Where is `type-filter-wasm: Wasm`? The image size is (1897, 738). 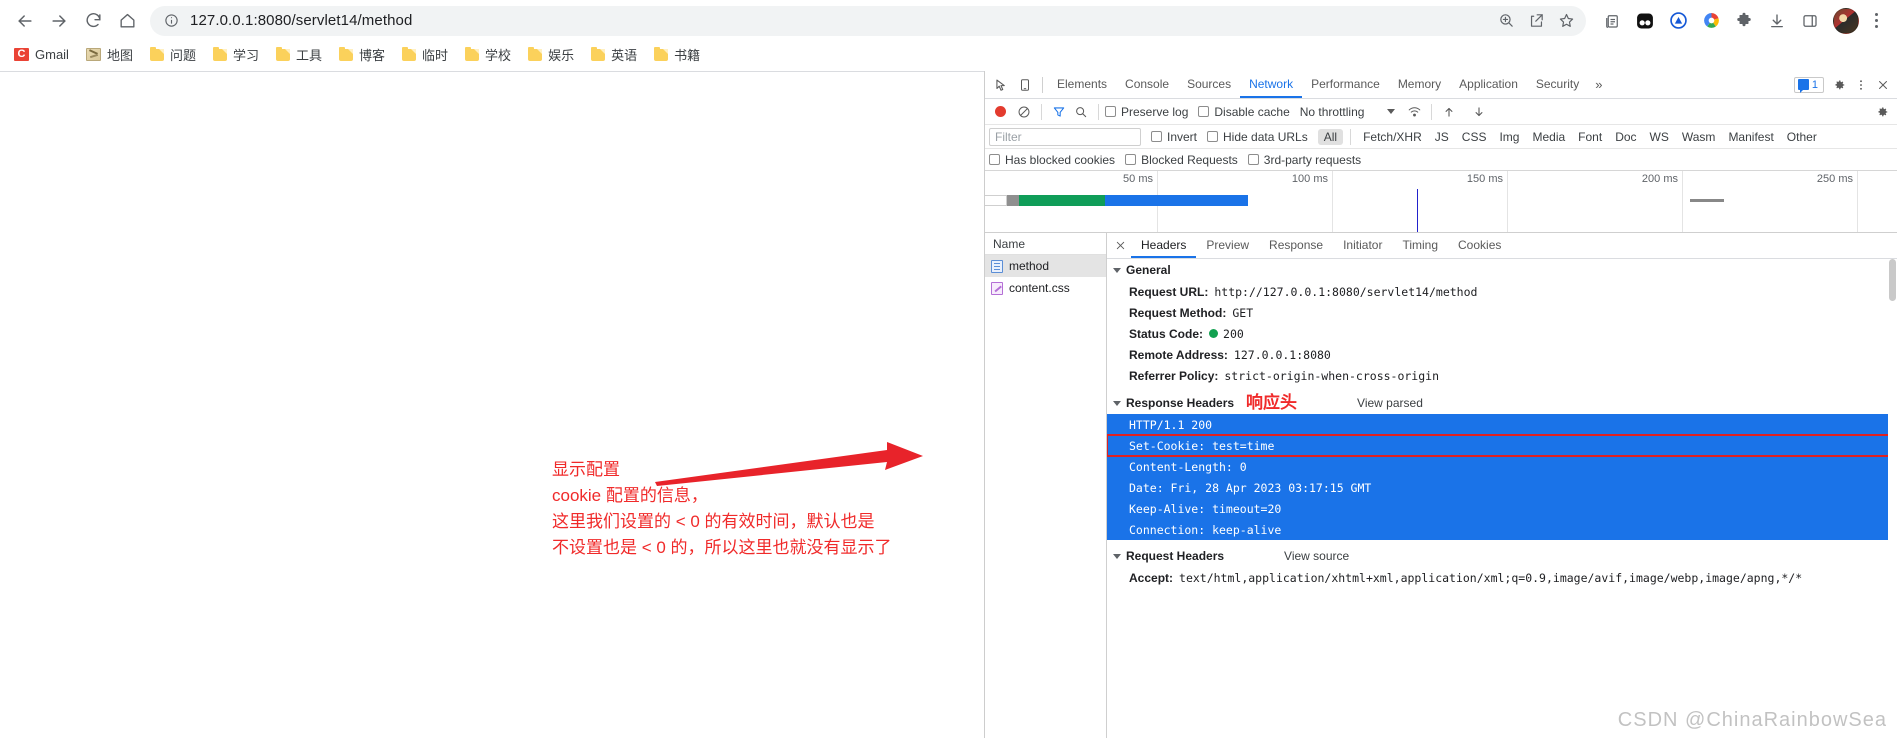
type-filter-wasm: Wasm is located at coordinates (1699, 137).